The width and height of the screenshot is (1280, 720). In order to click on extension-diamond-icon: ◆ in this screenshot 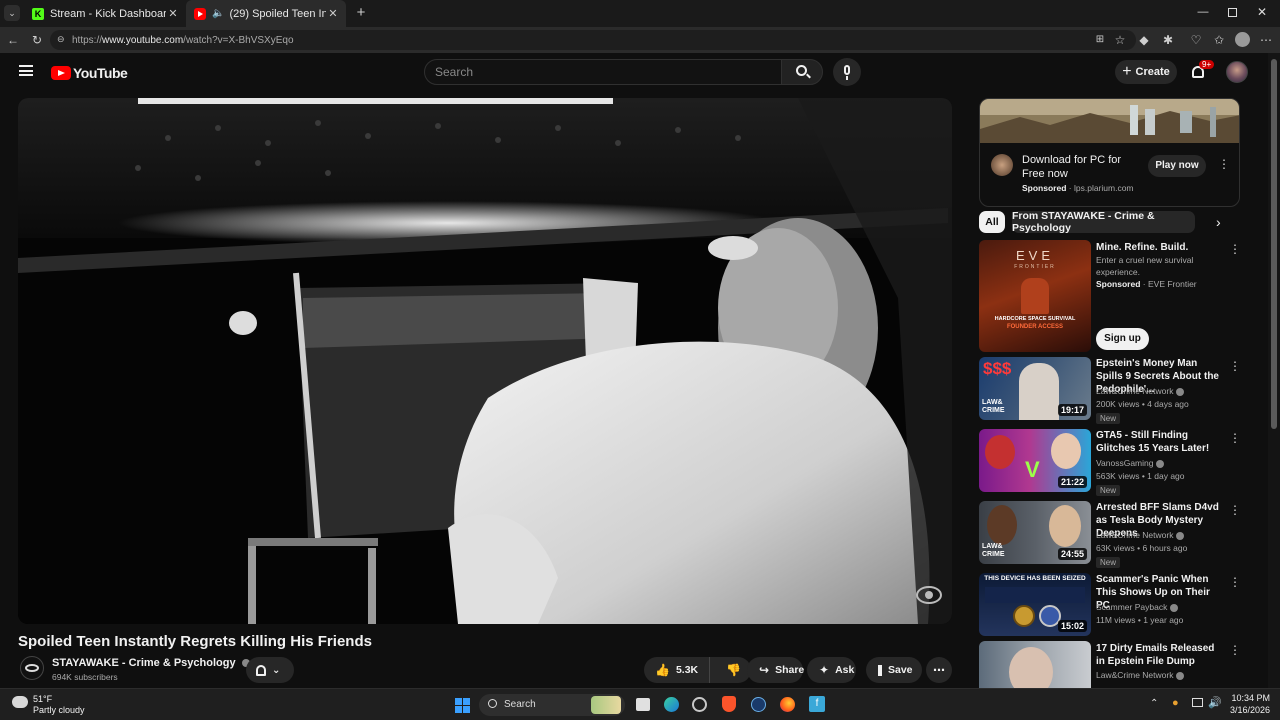, I will do `click(1144, 40)`.